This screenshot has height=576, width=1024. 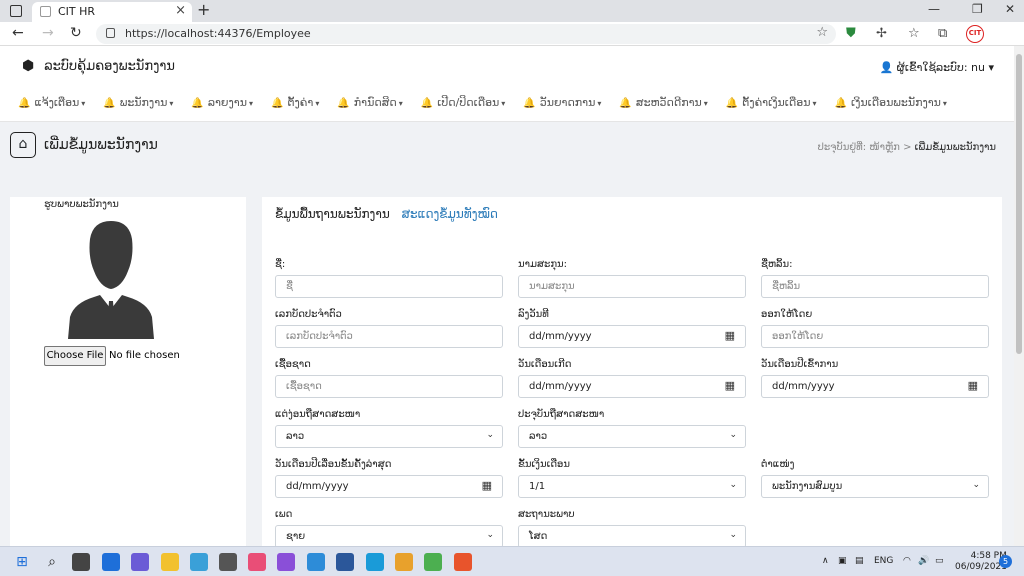 I want to click on menu-item-reports: 🔔 ລາຍງານ ▾, so click(x=222, y=102).